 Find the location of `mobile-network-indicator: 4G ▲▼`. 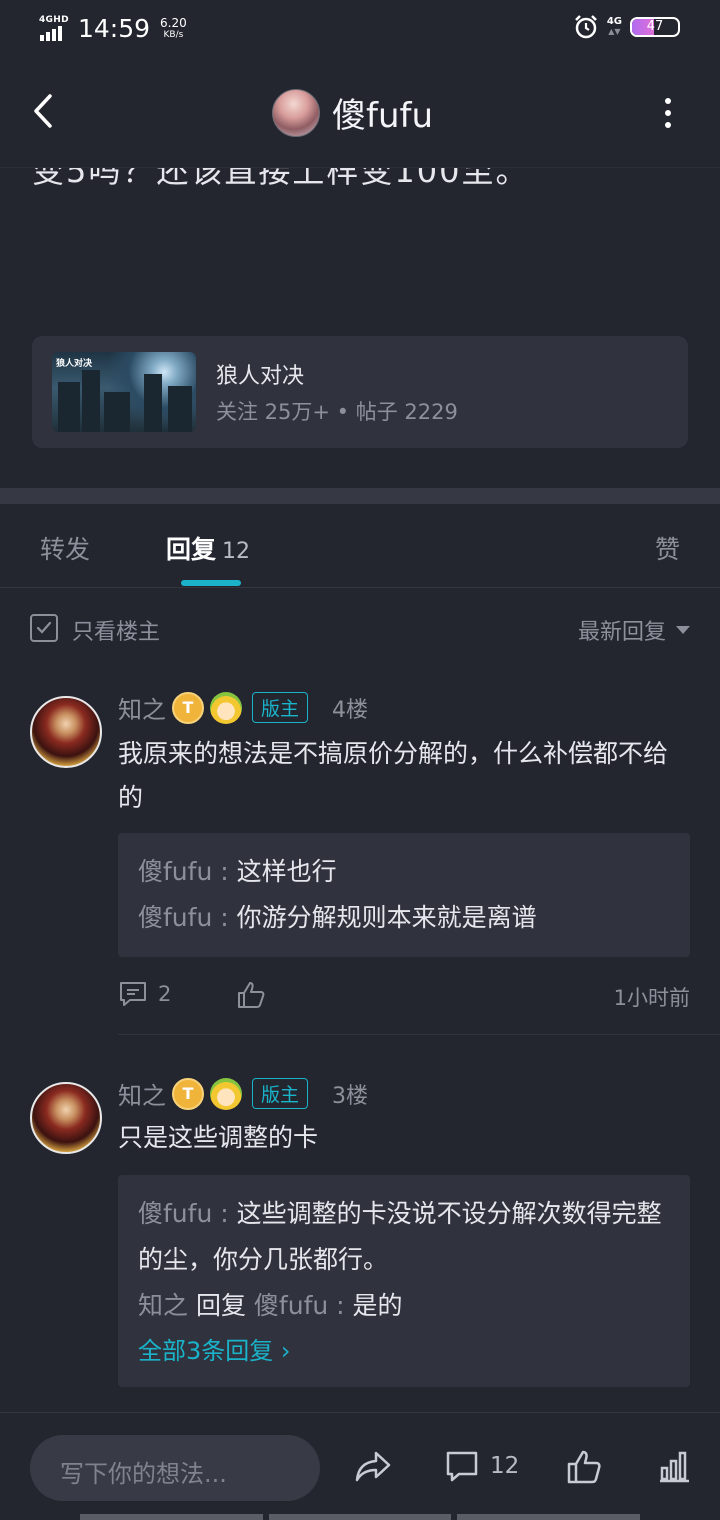

mobile-network-indicator: 4G ▲▼ is located at coordinates (614, 27).